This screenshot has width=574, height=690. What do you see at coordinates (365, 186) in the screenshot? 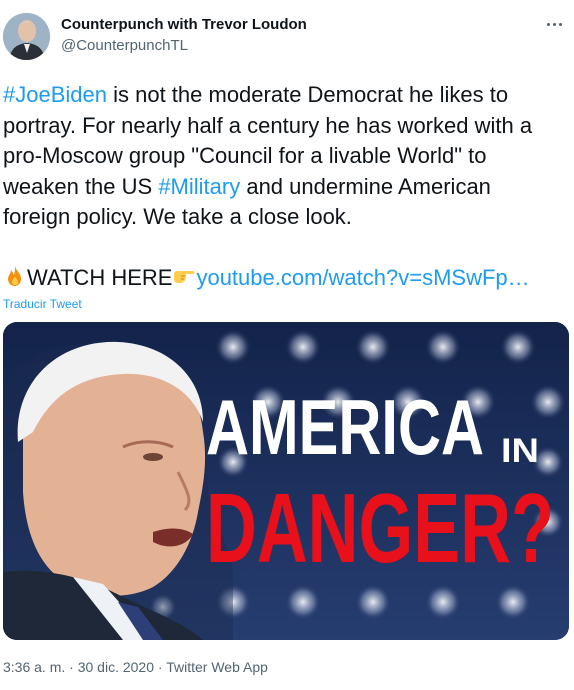
I see `tweet-text-segment: and undermine American` at bounding box center [365, 186].